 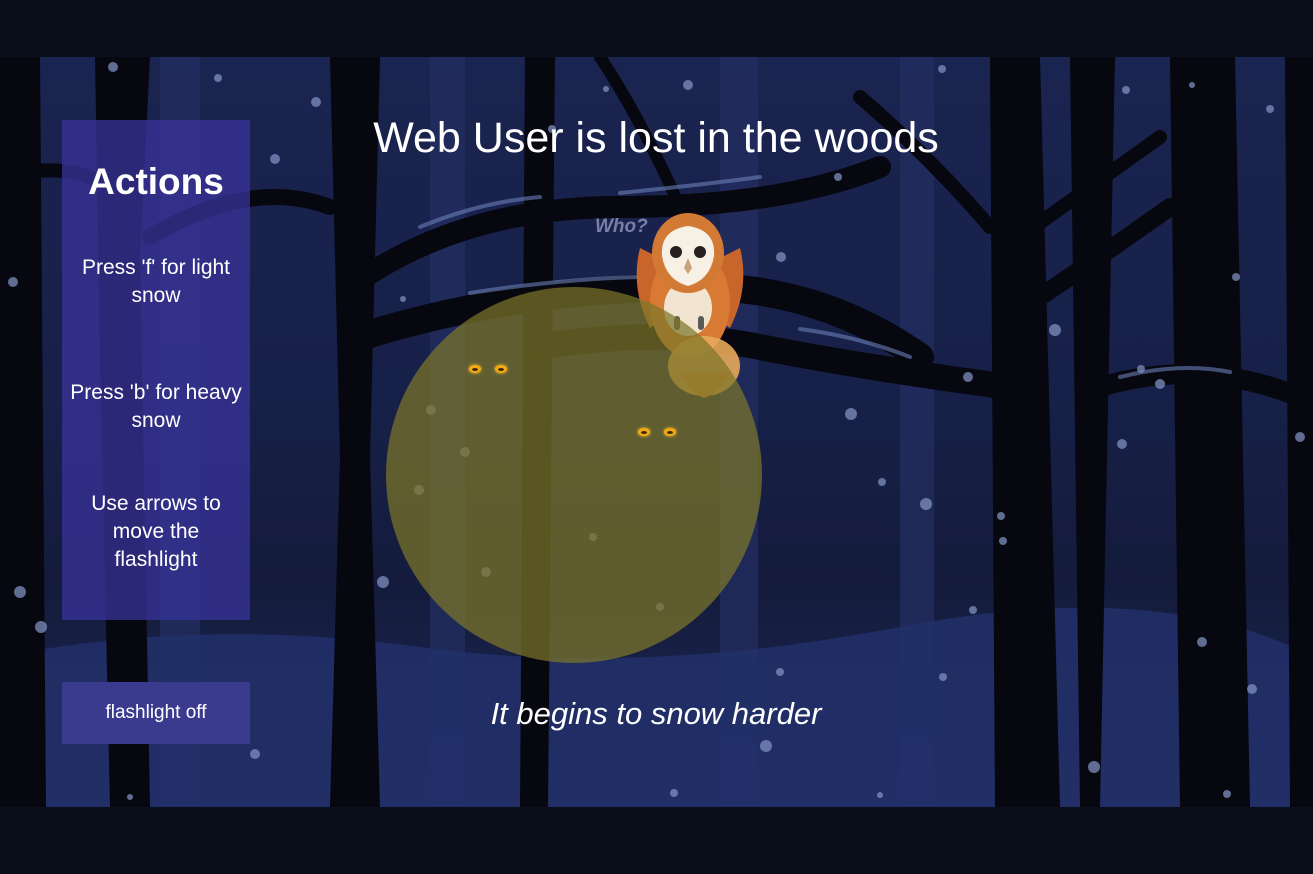 I want to click on actions-heading: Actions, so click(x=156, y=181).